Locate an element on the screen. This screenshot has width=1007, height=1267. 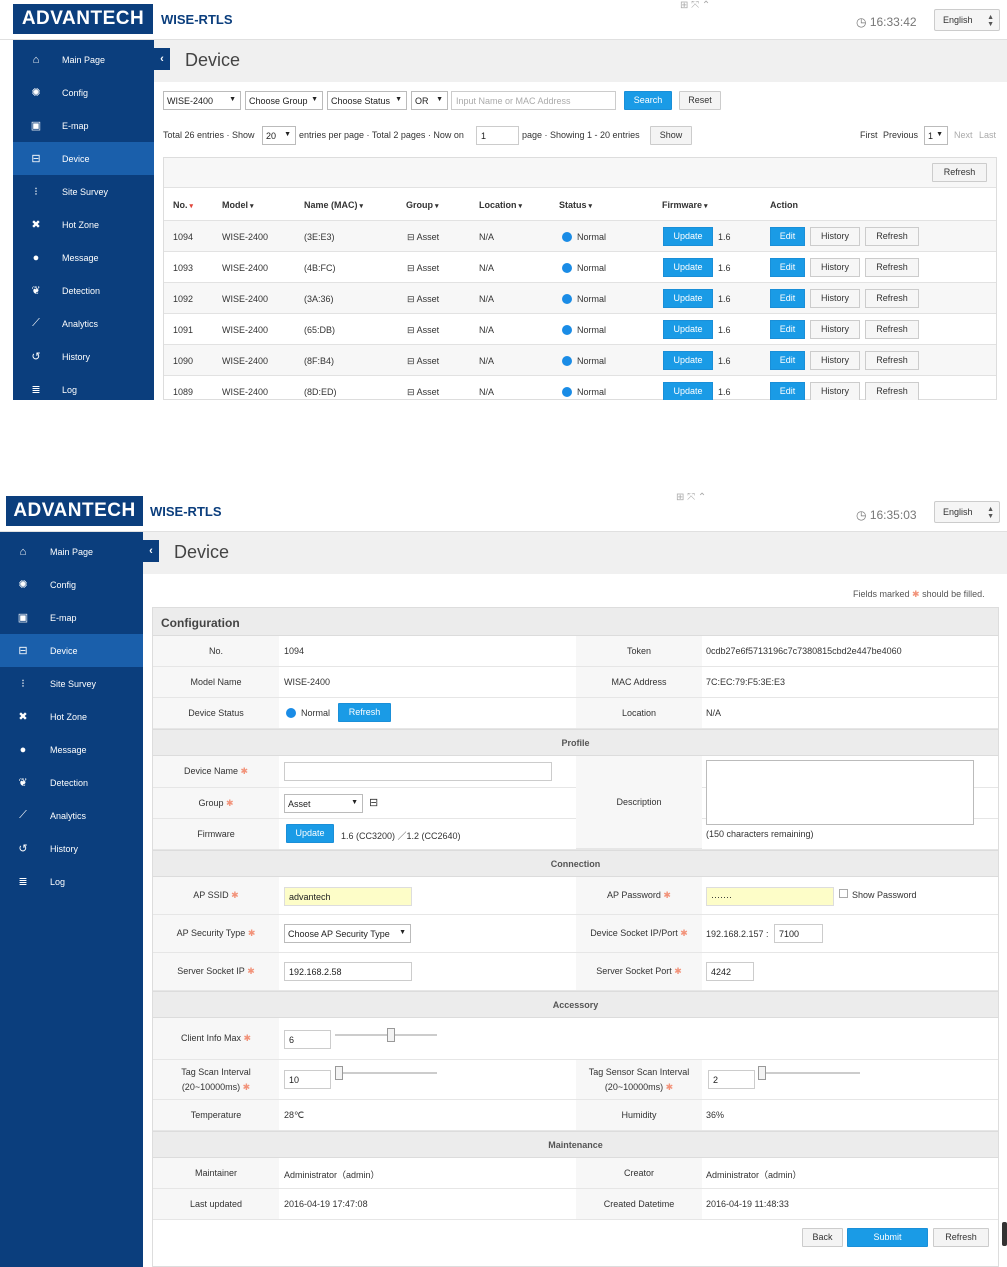
security-select: Choose AP Security Type ▼ is located at coordinates (347, 933).